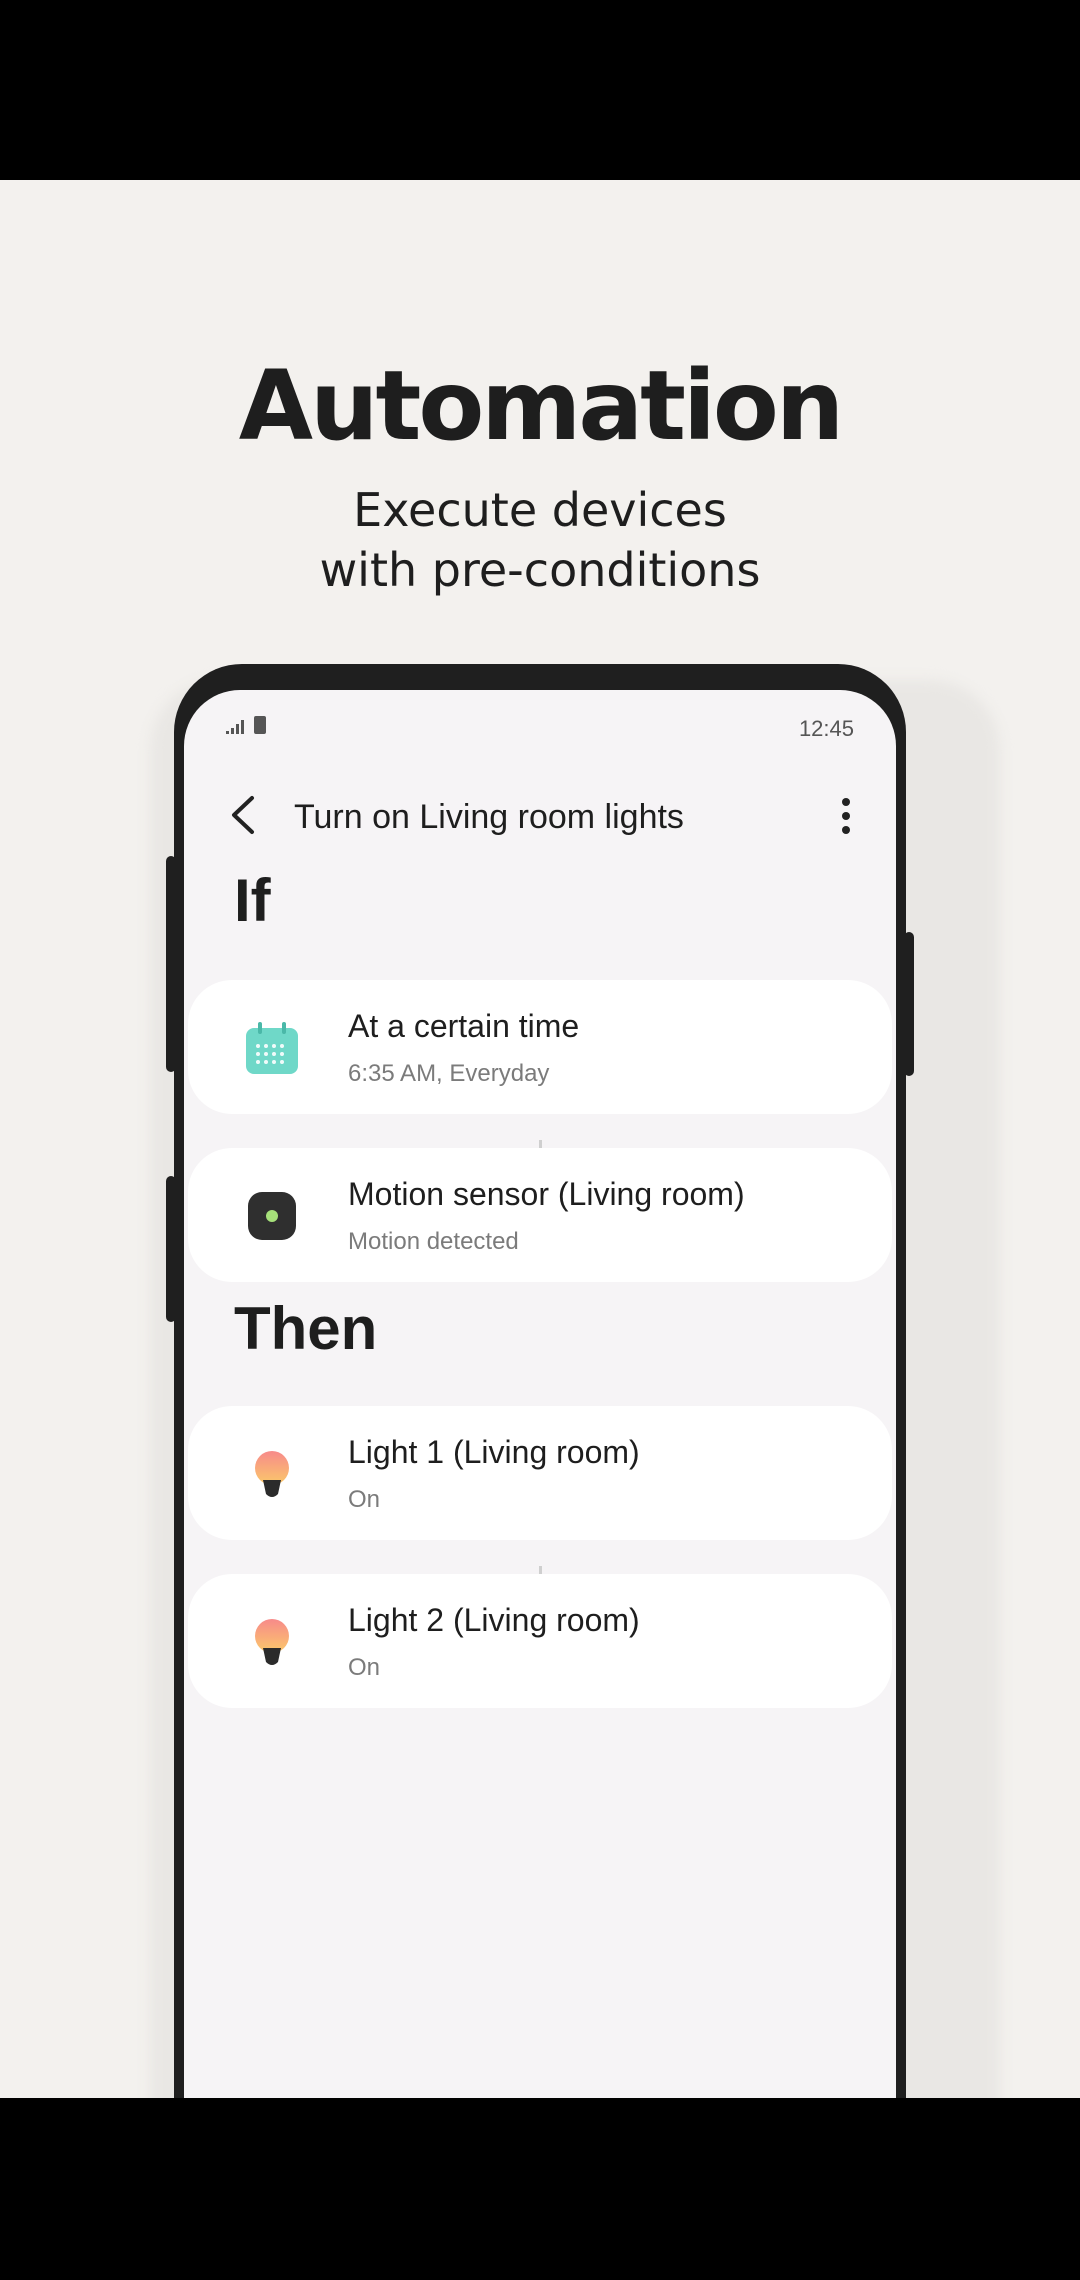 Image resolution: width=1080 pixels, height=2280 pixels. What do you see at coordinates (260, 725) in the screenshot?
I see `battery-icon` at bounding box center [260, 725].